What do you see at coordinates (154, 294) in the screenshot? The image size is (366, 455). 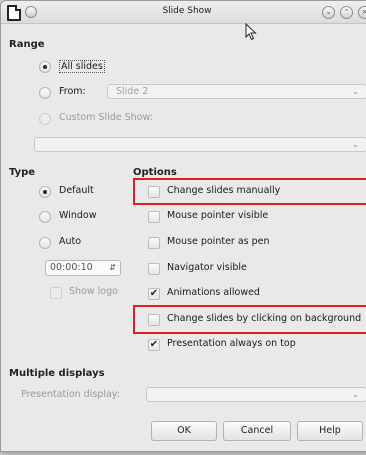 I see `animations-allowed-checkbox: ✔` at bounding box center [154, 294].